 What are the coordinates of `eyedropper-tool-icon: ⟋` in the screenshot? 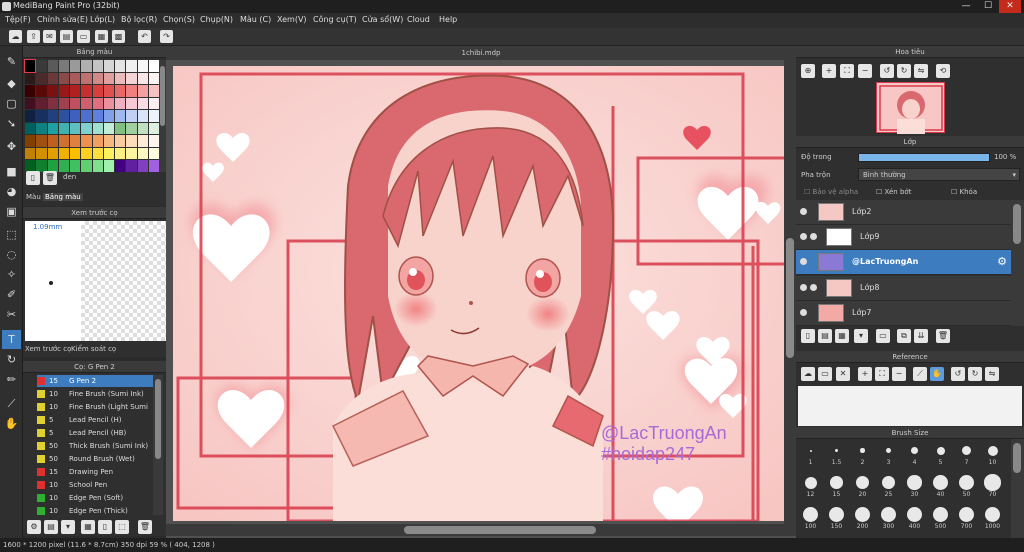 It's located at (11, 403).